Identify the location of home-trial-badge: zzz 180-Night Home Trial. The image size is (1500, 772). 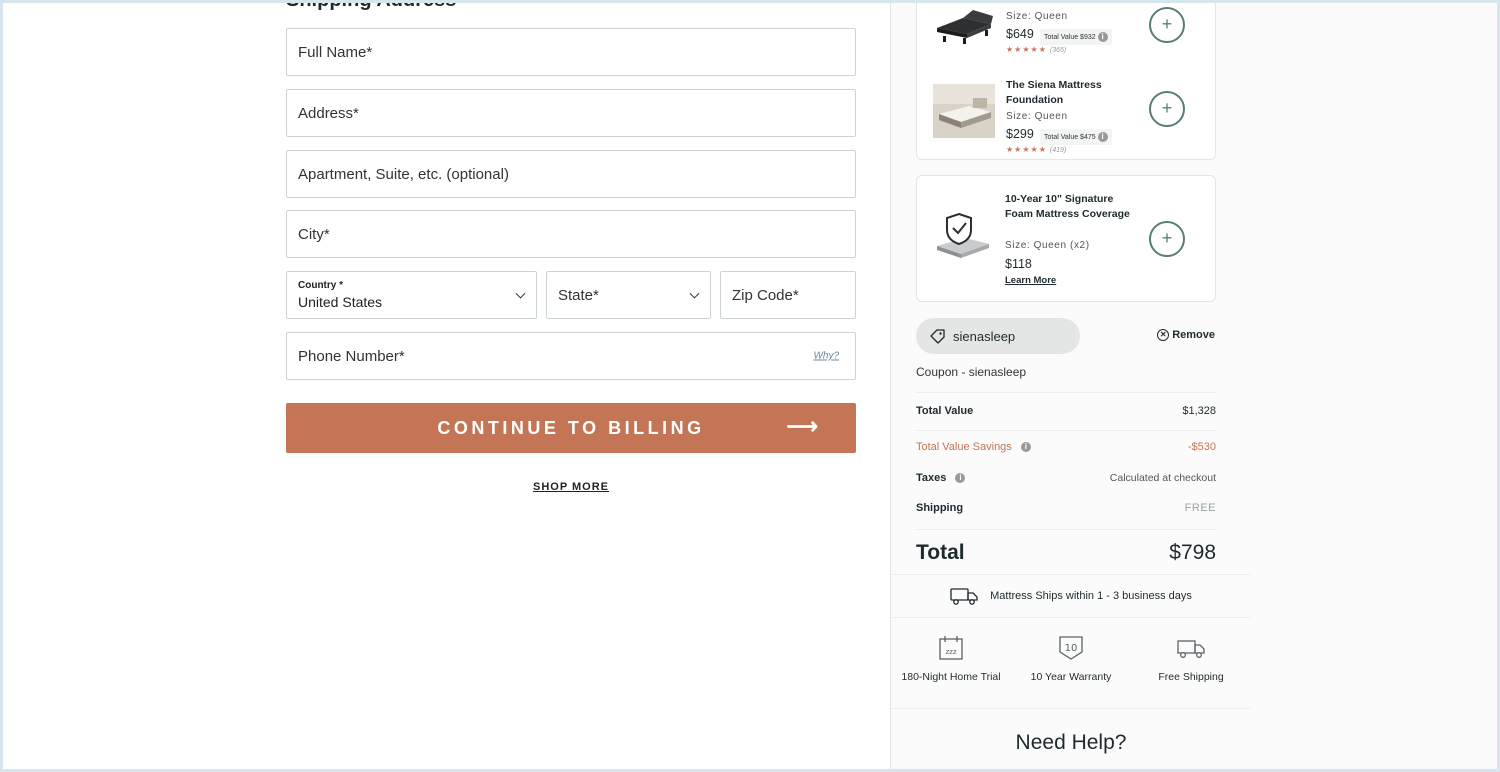
(951, 659).